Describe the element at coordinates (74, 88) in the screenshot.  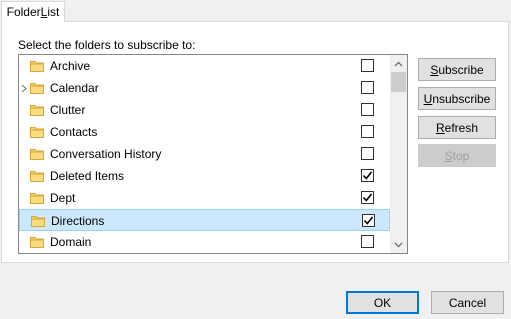
I see `folder-name: Calendar` at that location.